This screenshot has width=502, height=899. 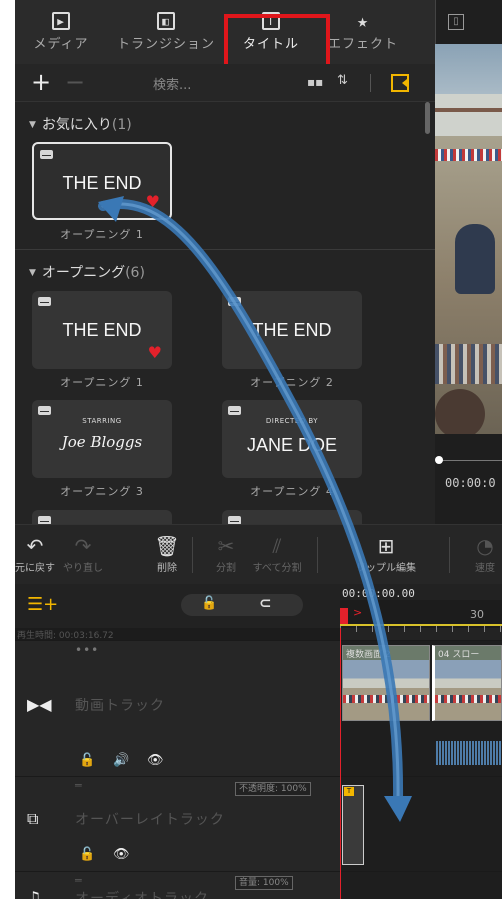 What do you see at coordinates (468, 22) in the screenshot?
I see `preview-toolbar: ▯` at bounding box center [468, 22].